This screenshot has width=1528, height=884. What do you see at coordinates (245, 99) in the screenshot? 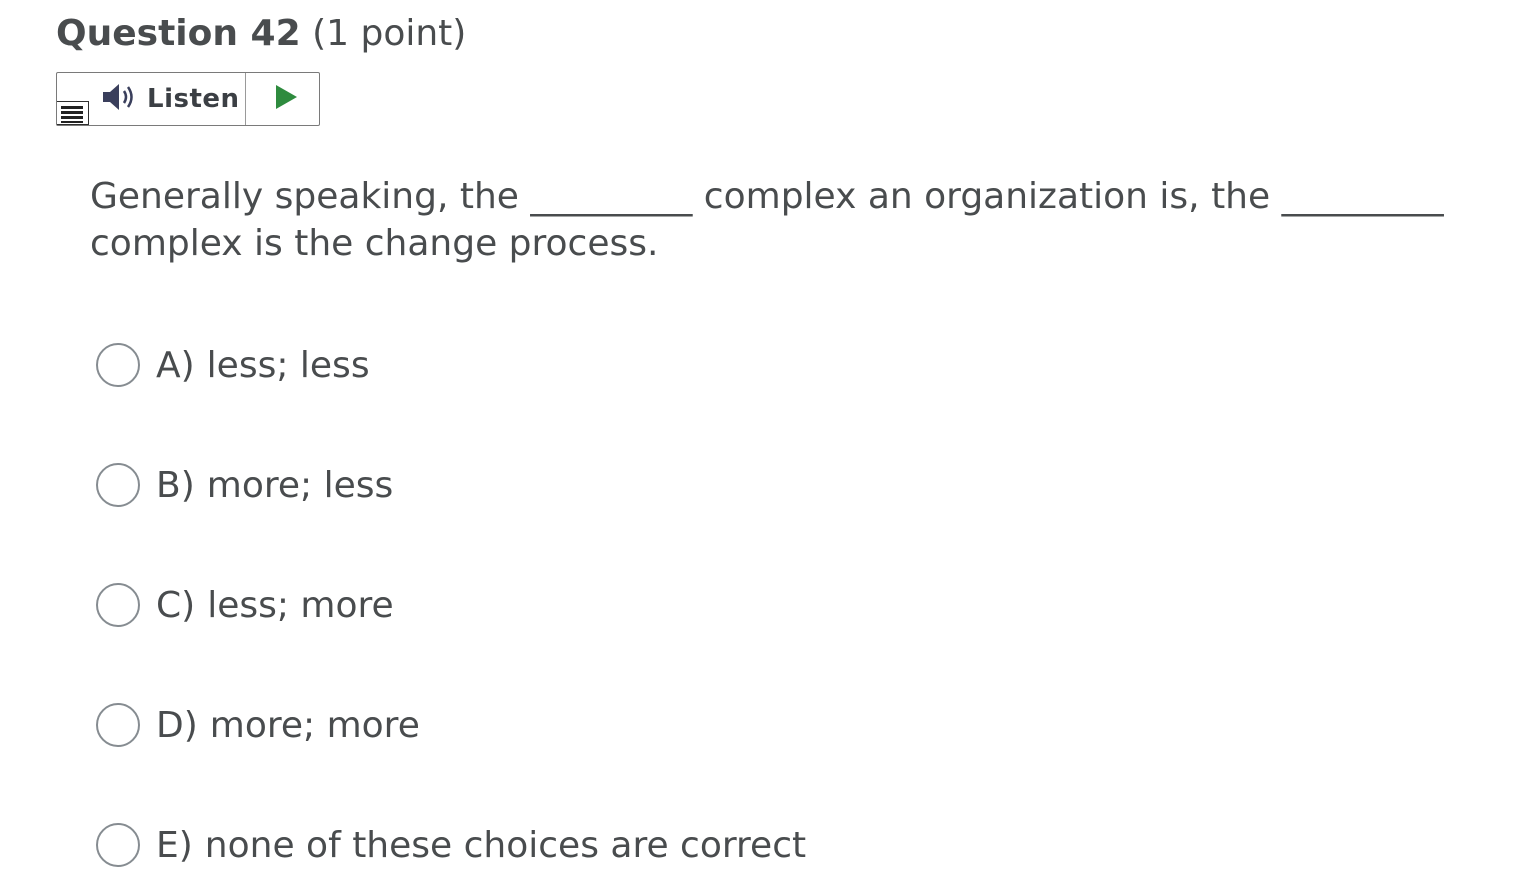
I see `toolbar-divider` at bounding box center [245, 99].